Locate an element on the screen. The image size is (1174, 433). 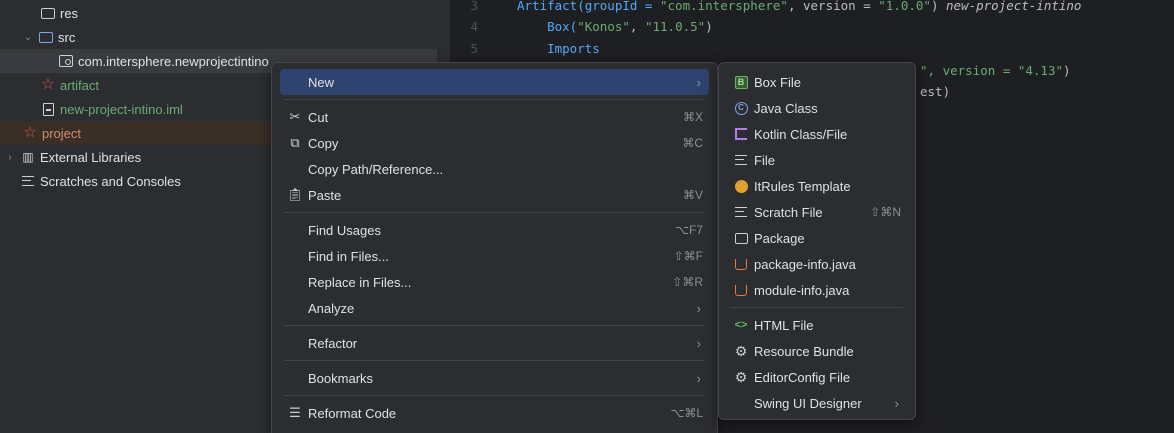
menu-item-copy: ⧉ Copy ⌘C is located at coordinates (494, 143).